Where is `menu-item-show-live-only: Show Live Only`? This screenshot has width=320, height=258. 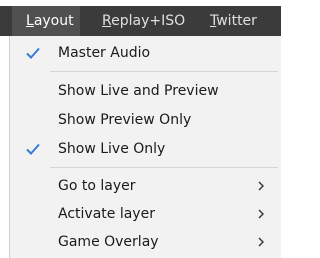
menu-item-show-live-only: Show Live Only is located at coordinates (145, 149).